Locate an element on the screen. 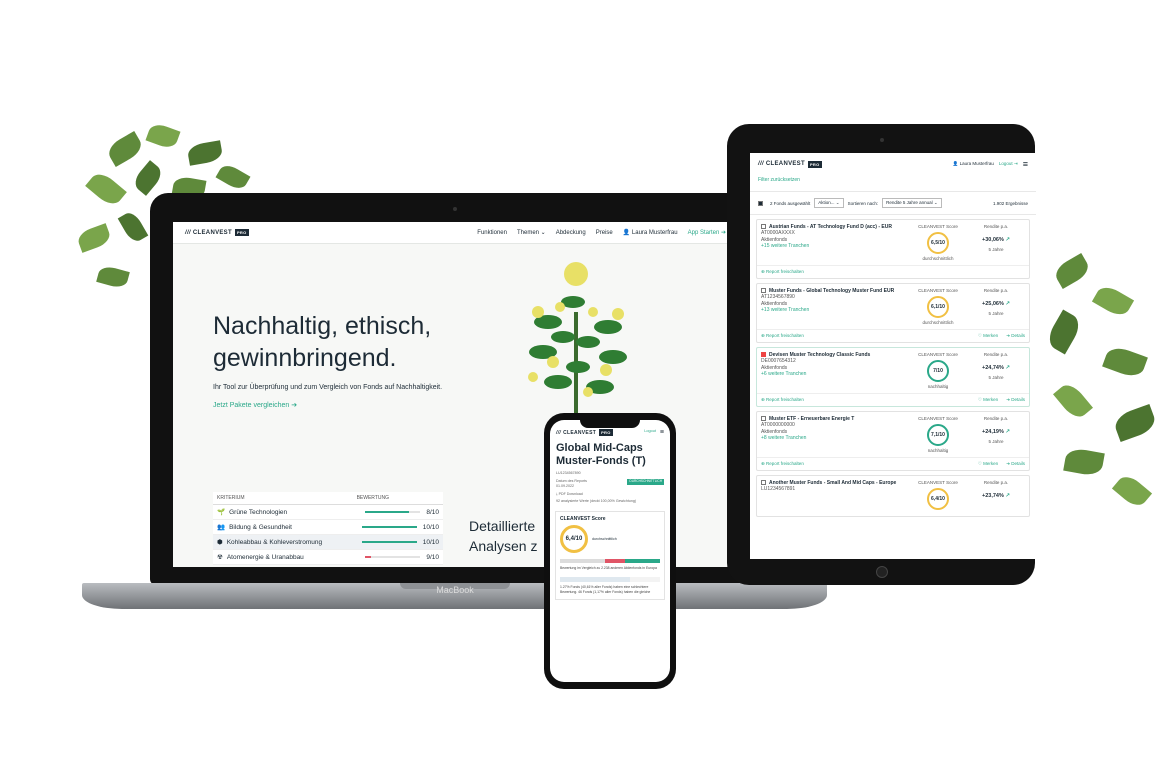 This screenshot has width=1170, height=763. compare-packages-link: Jetzt Pakete vergleichen ➔ is located at coordinates (327, 405).